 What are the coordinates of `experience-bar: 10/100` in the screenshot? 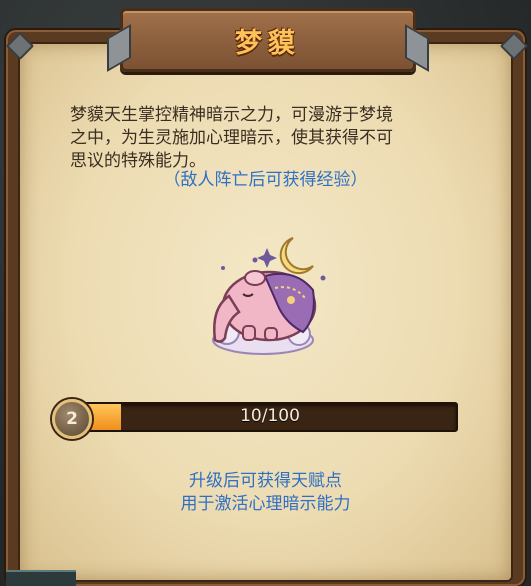 It's located at (270, 417).